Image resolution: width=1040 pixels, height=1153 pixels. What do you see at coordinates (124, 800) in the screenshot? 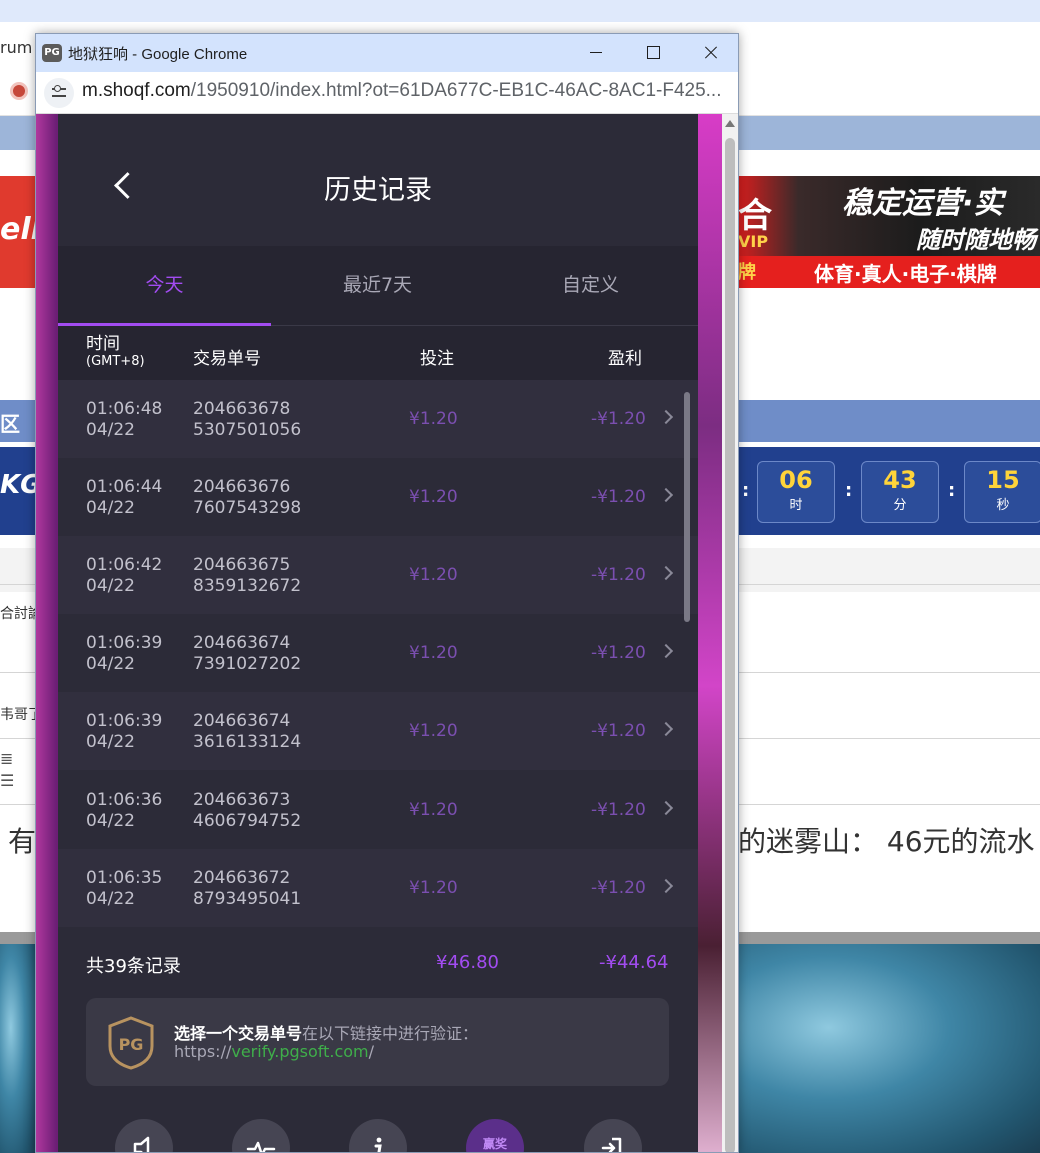
I see `row-time: 01:06:36` at bounding box center [124, 800].